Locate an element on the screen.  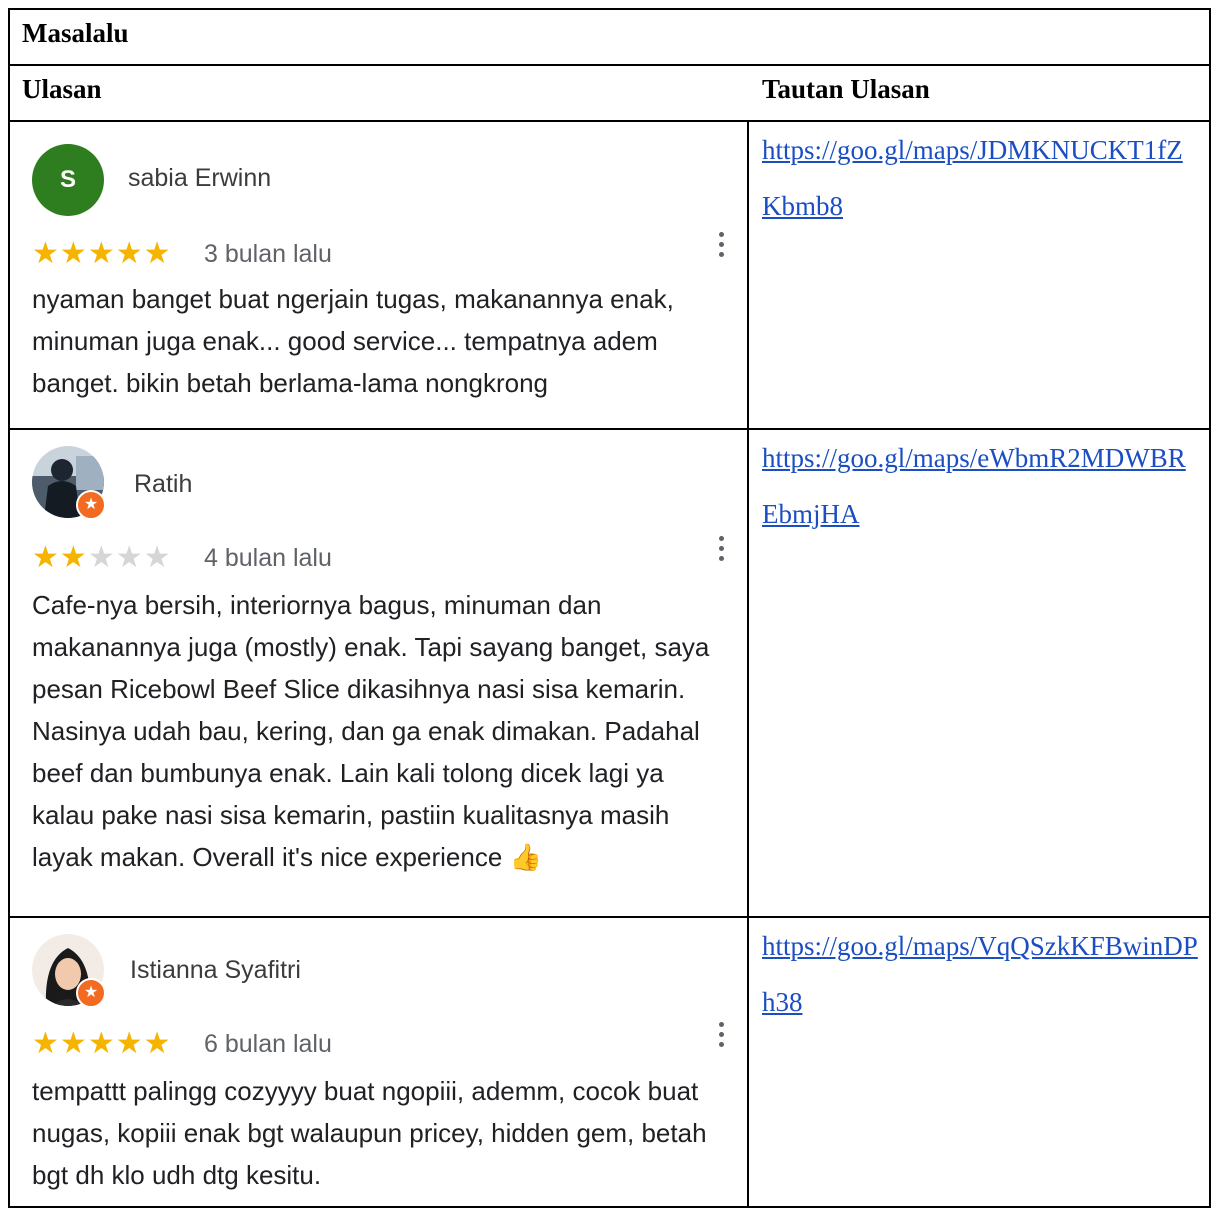
reviewer-name: Ratih is located at coordinates (163, 484).